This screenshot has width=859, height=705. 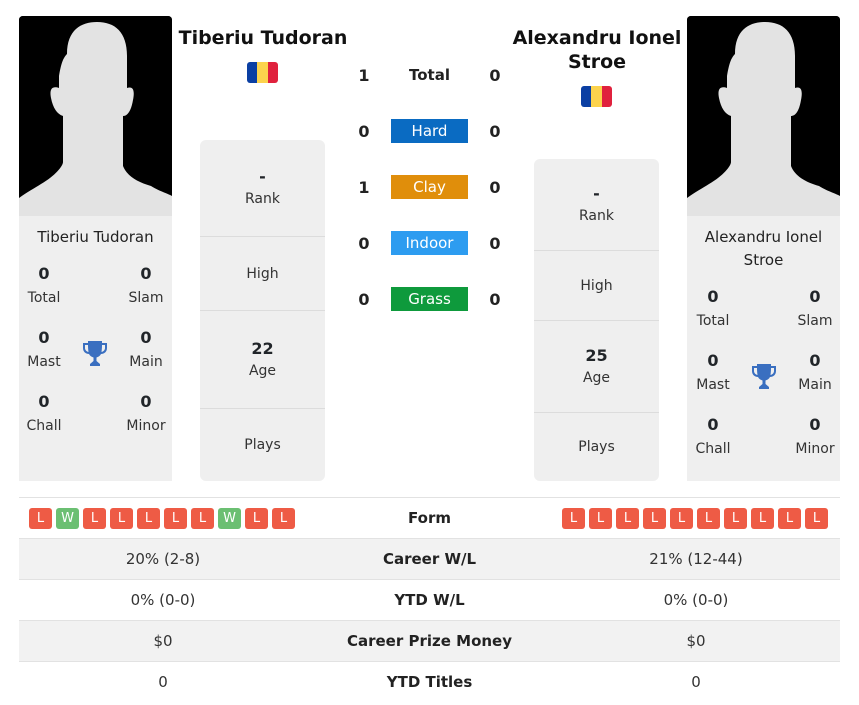 What do you see at coordinates (95, 232) in the screenshot?
I see `player1-card-name: Tiberiu Tudoran` at bounding box center [95, 232].